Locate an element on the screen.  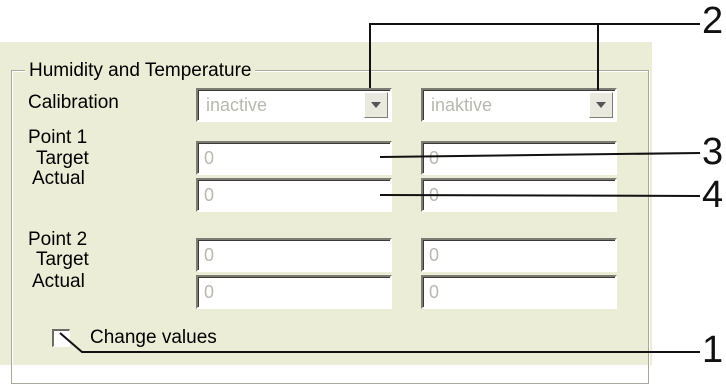
callout-line-2a is located at coordinates (534, 55).